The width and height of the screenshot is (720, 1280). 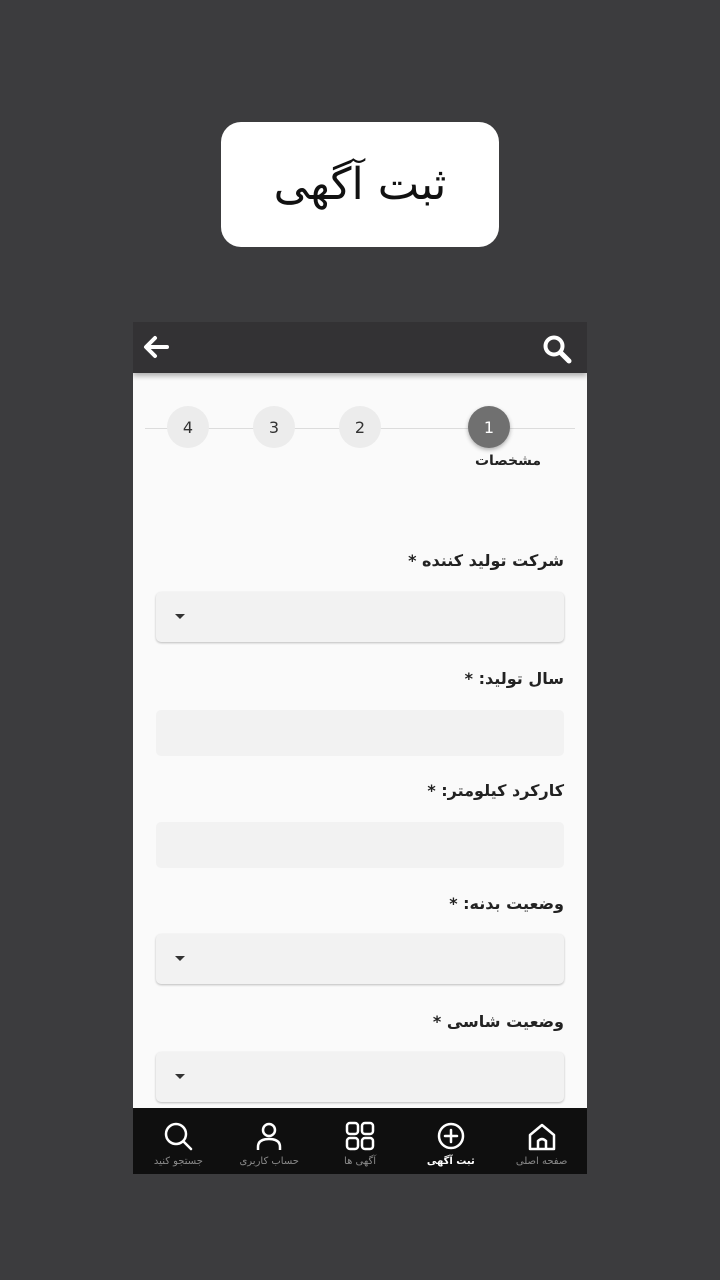 I want to click on chassis-condition-select, so click(x=360, y=1077).